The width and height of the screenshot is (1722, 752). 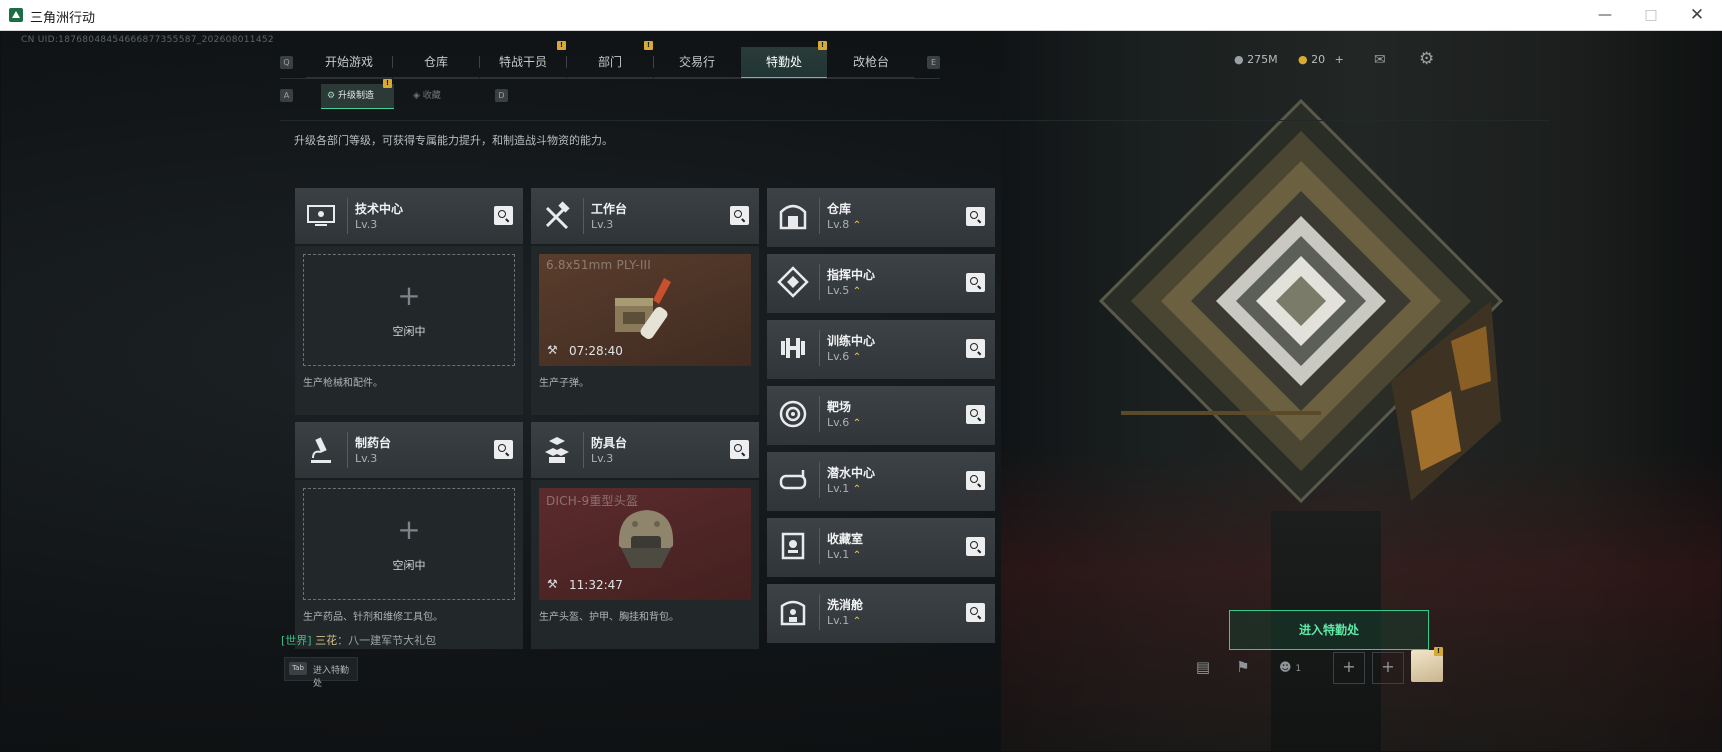 I want to click on production-slot: DICH-9重型头盔 ⚒ 11:32:47, so click(x=645, y=544).